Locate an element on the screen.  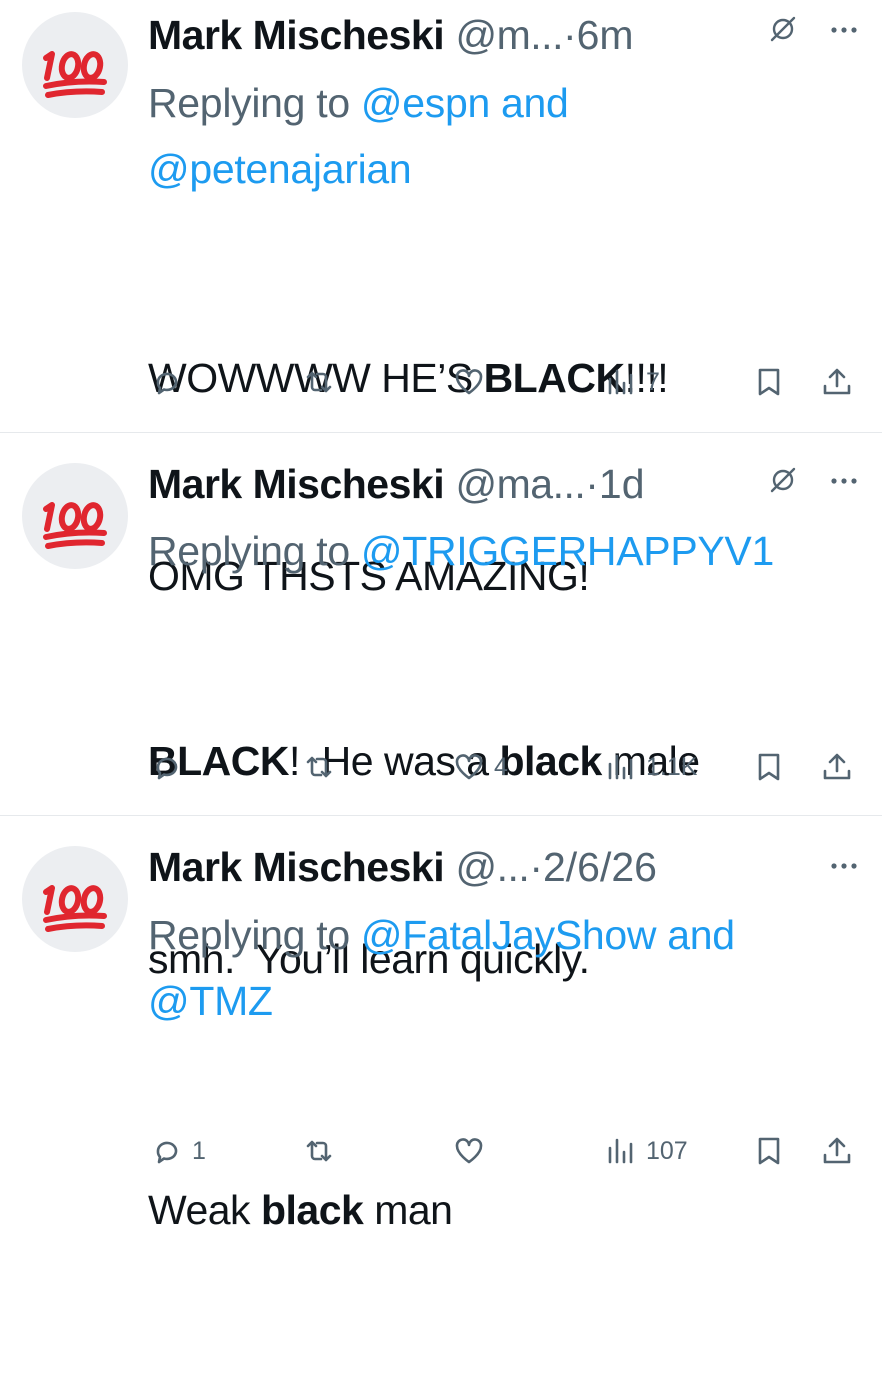
action-bar: 7 is located at coordinates (441, 382).